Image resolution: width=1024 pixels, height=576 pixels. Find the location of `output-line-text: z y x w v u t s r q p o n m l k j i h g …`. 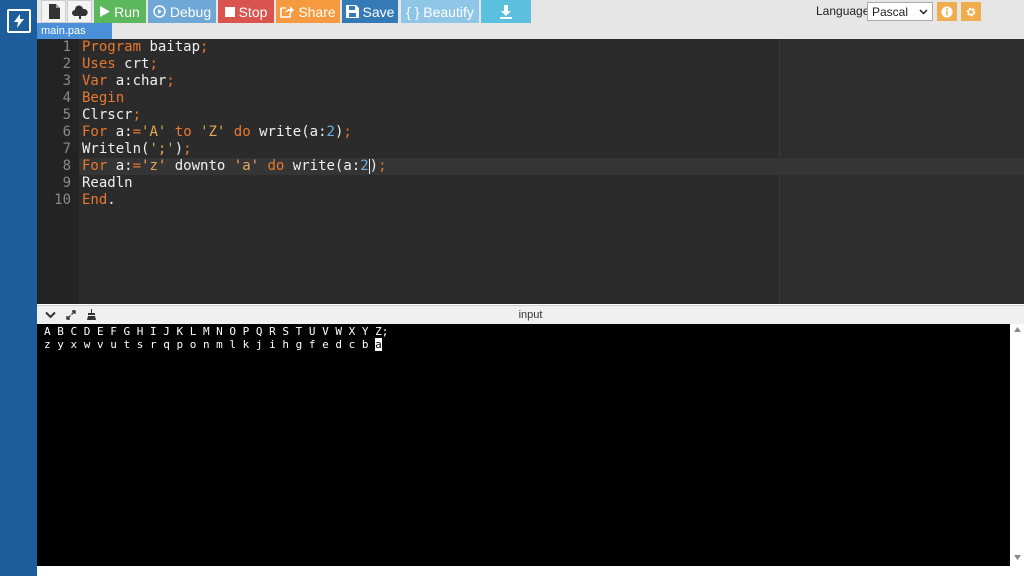

output-line-text: z y x w v u t s r q p o n m l k j i h g … is located at coordinates (210, 344).